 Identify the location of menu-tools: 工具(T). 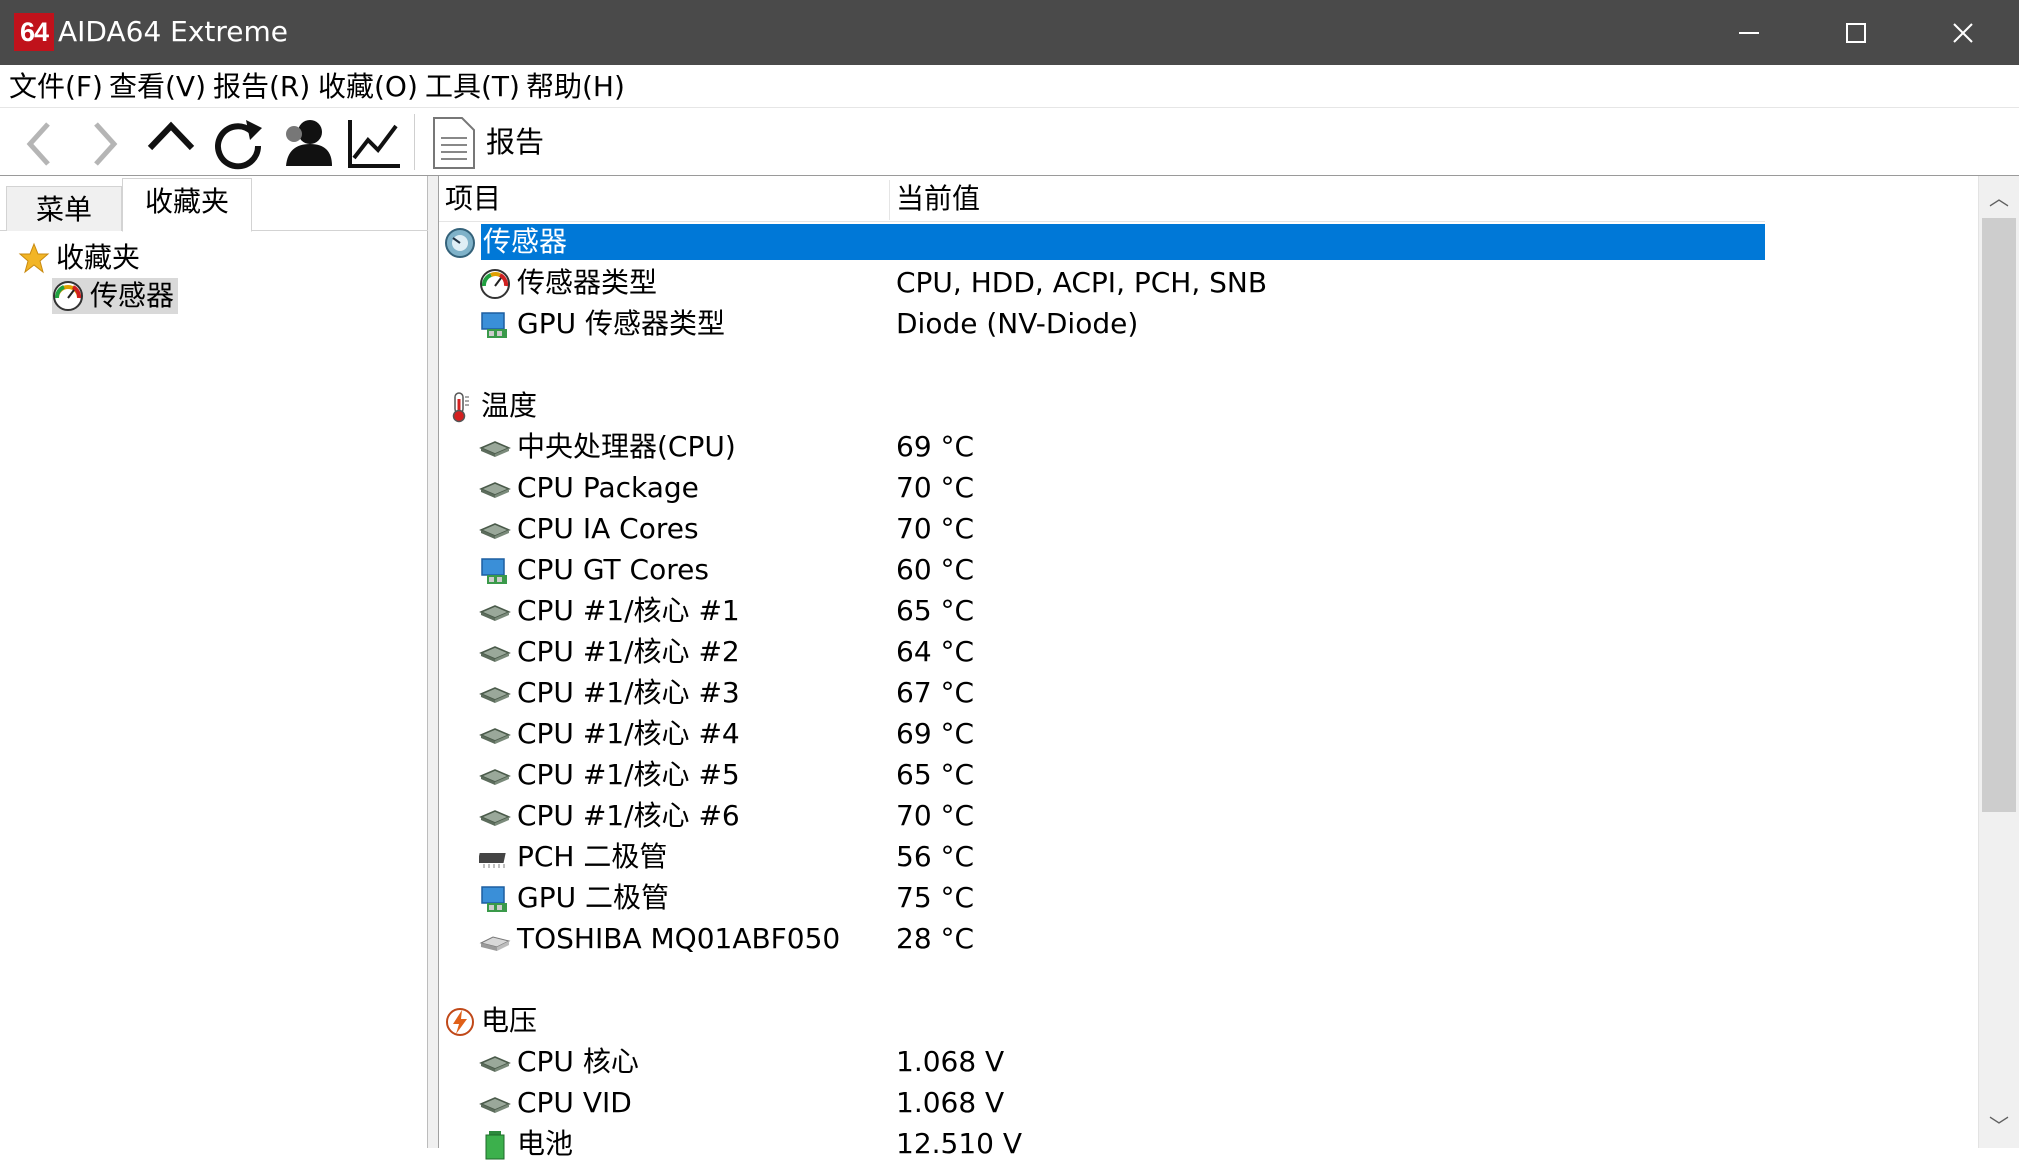
(472, 87).